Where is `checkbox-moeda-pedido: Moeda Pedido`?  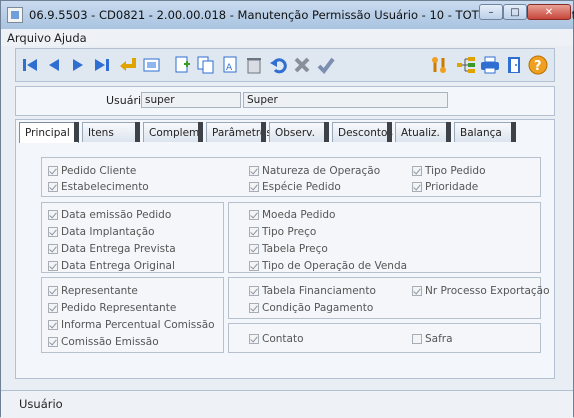
checkbox-moeda-pedido: Moeda Pedido is located at coordinates (292, 215).